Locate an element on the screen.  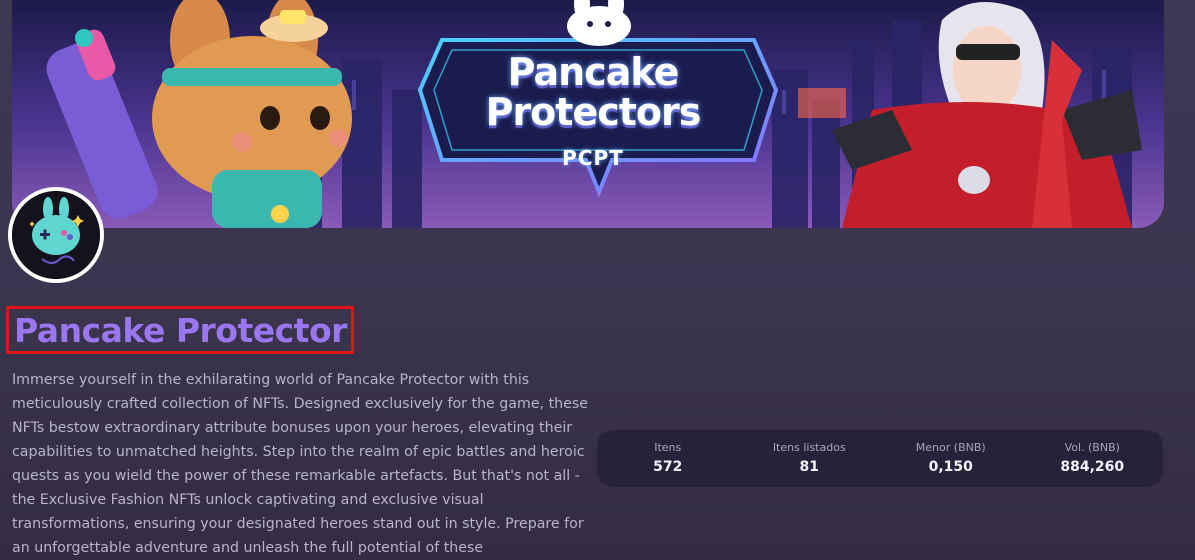
stat-value: 81 is located at coordinates (809, 466).